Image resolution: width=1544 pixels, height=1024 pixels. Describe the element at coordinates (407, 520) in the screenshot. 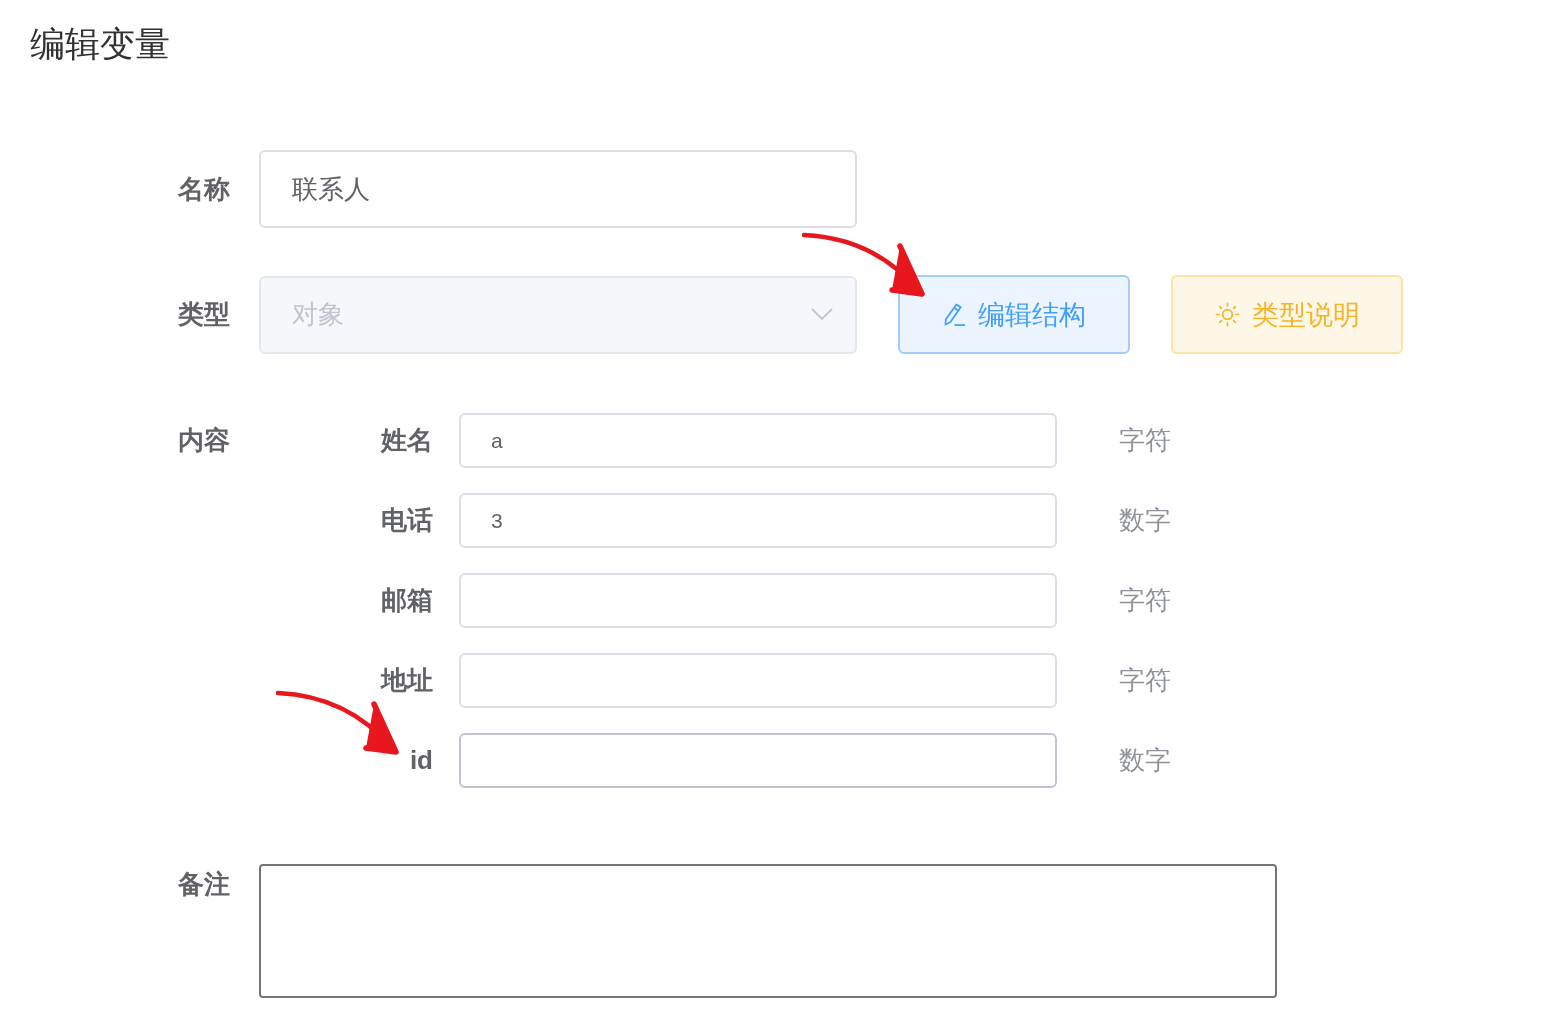

I see `field-label: 电话` at that location.